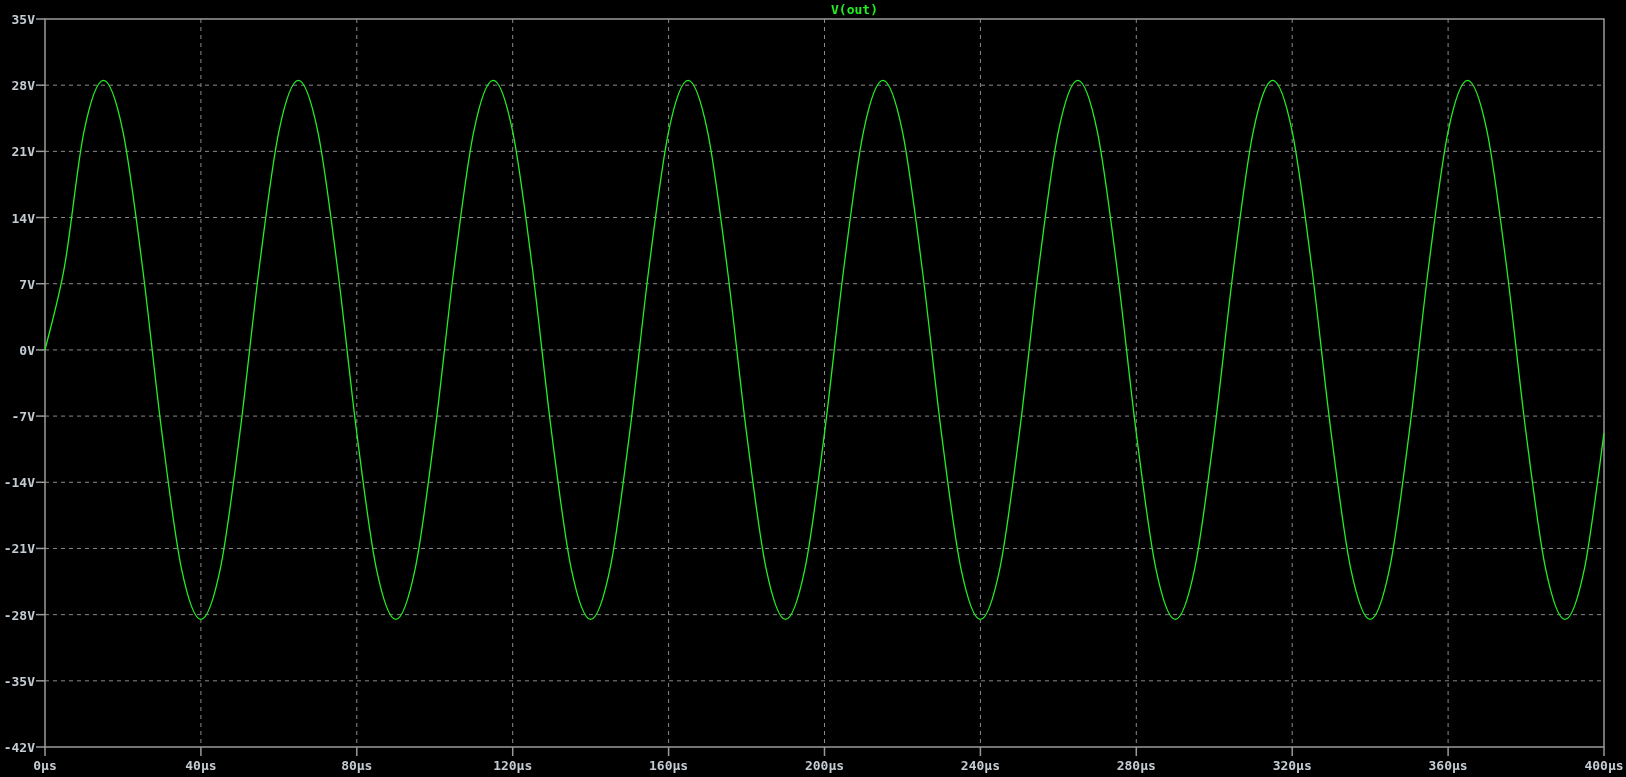 The width and height of the screenshot is (1626, 777). What do you see at coordinates (513, 765) in the screenshot?
I see `x-tick-label: 120µs` at bounding box center [513, 765].